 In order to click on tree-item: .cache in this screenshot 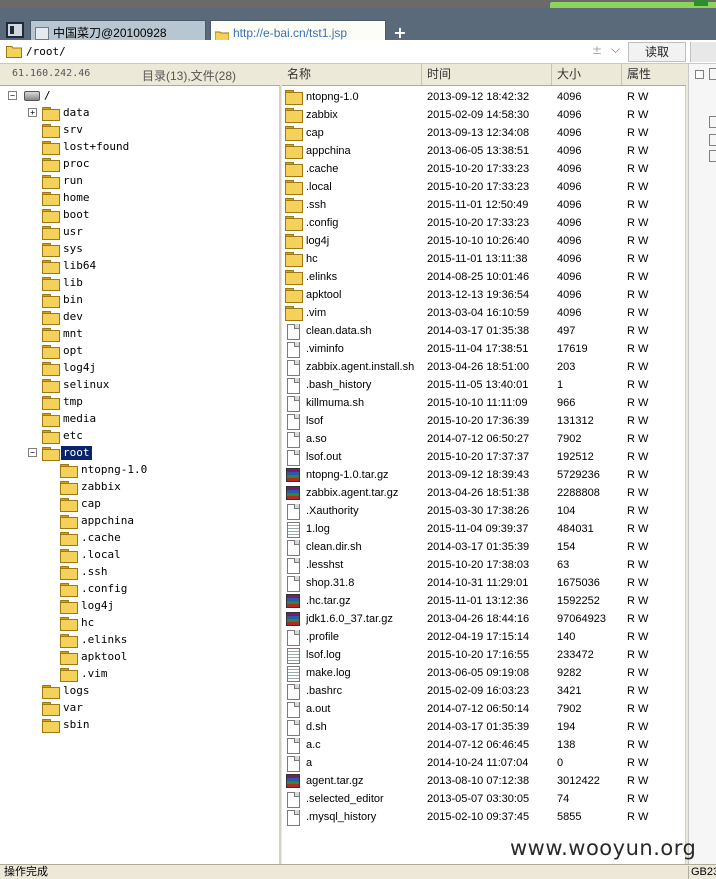, I will do `click(140, 538)`.